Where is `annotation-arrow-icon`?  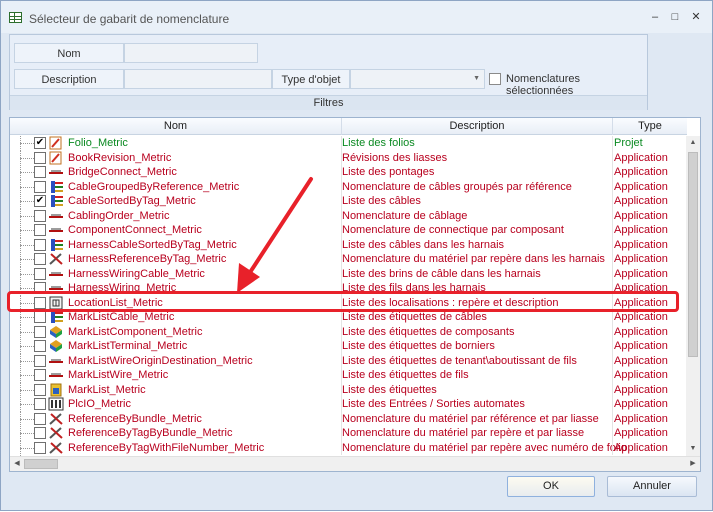
annotation-arrow-icon is located at coordinates (275, 235).